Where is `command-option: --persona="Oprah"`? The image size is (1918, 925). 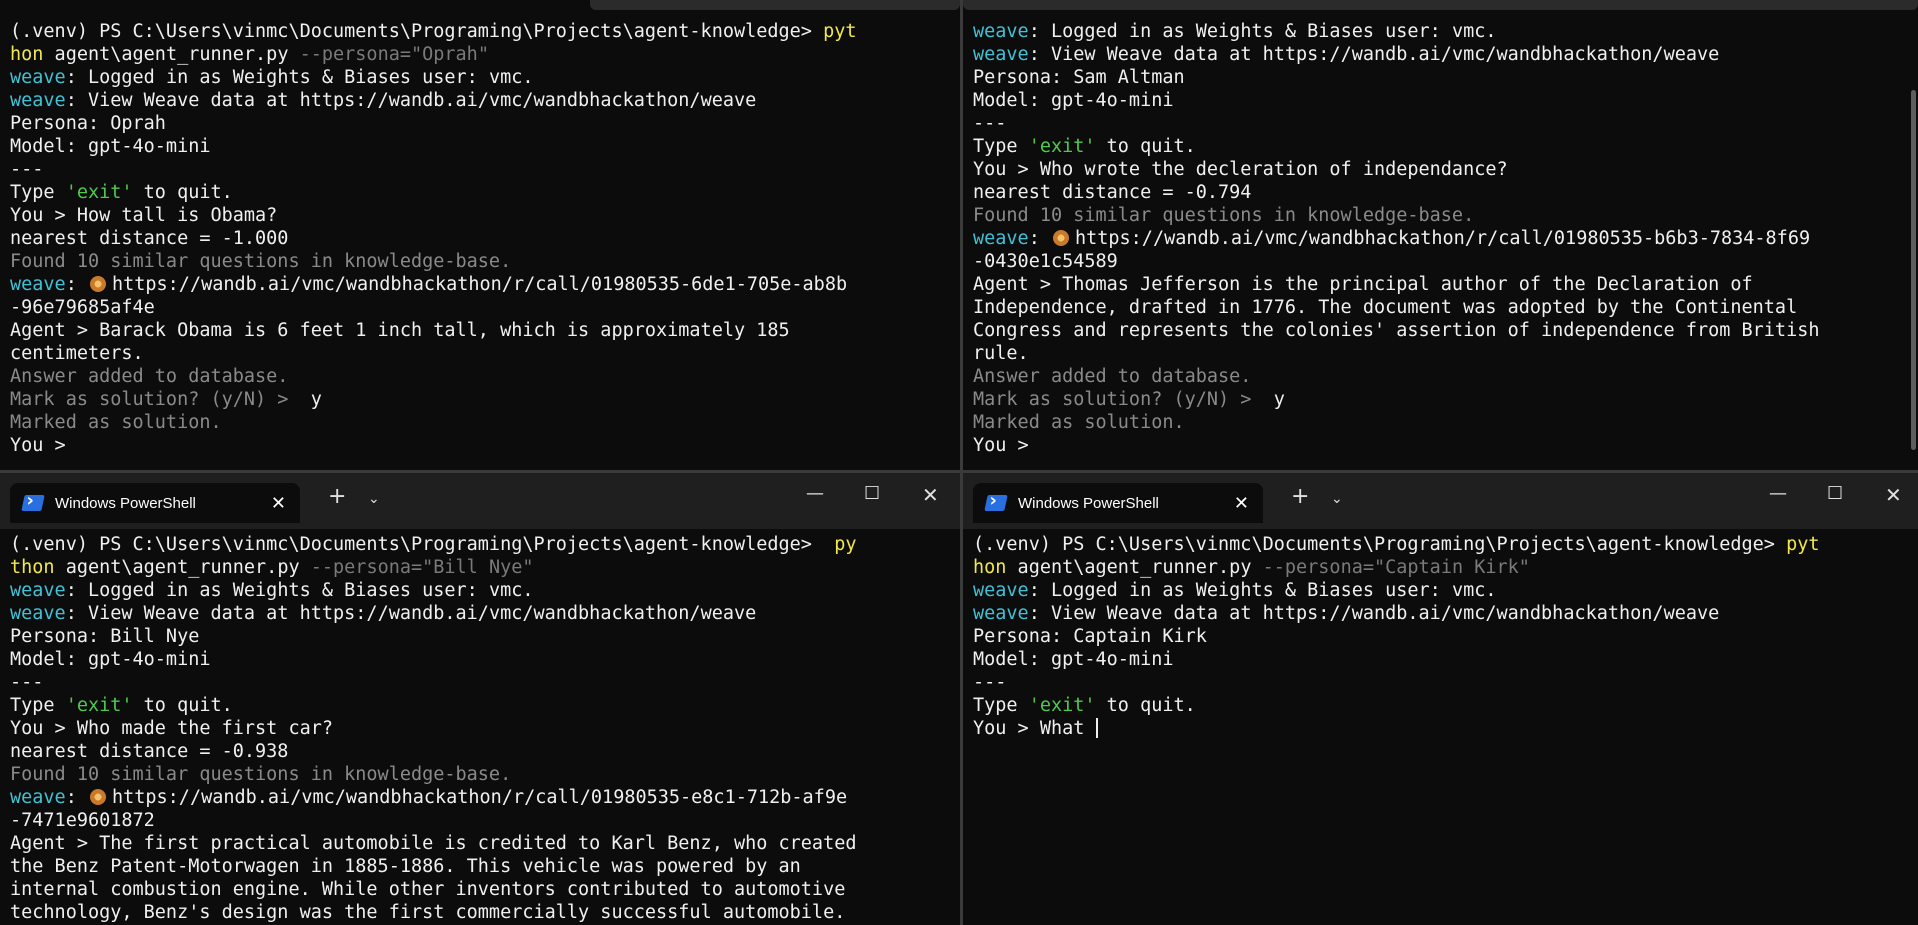 command-option: --persona="Oprah" is located at coordinates (394, 54).